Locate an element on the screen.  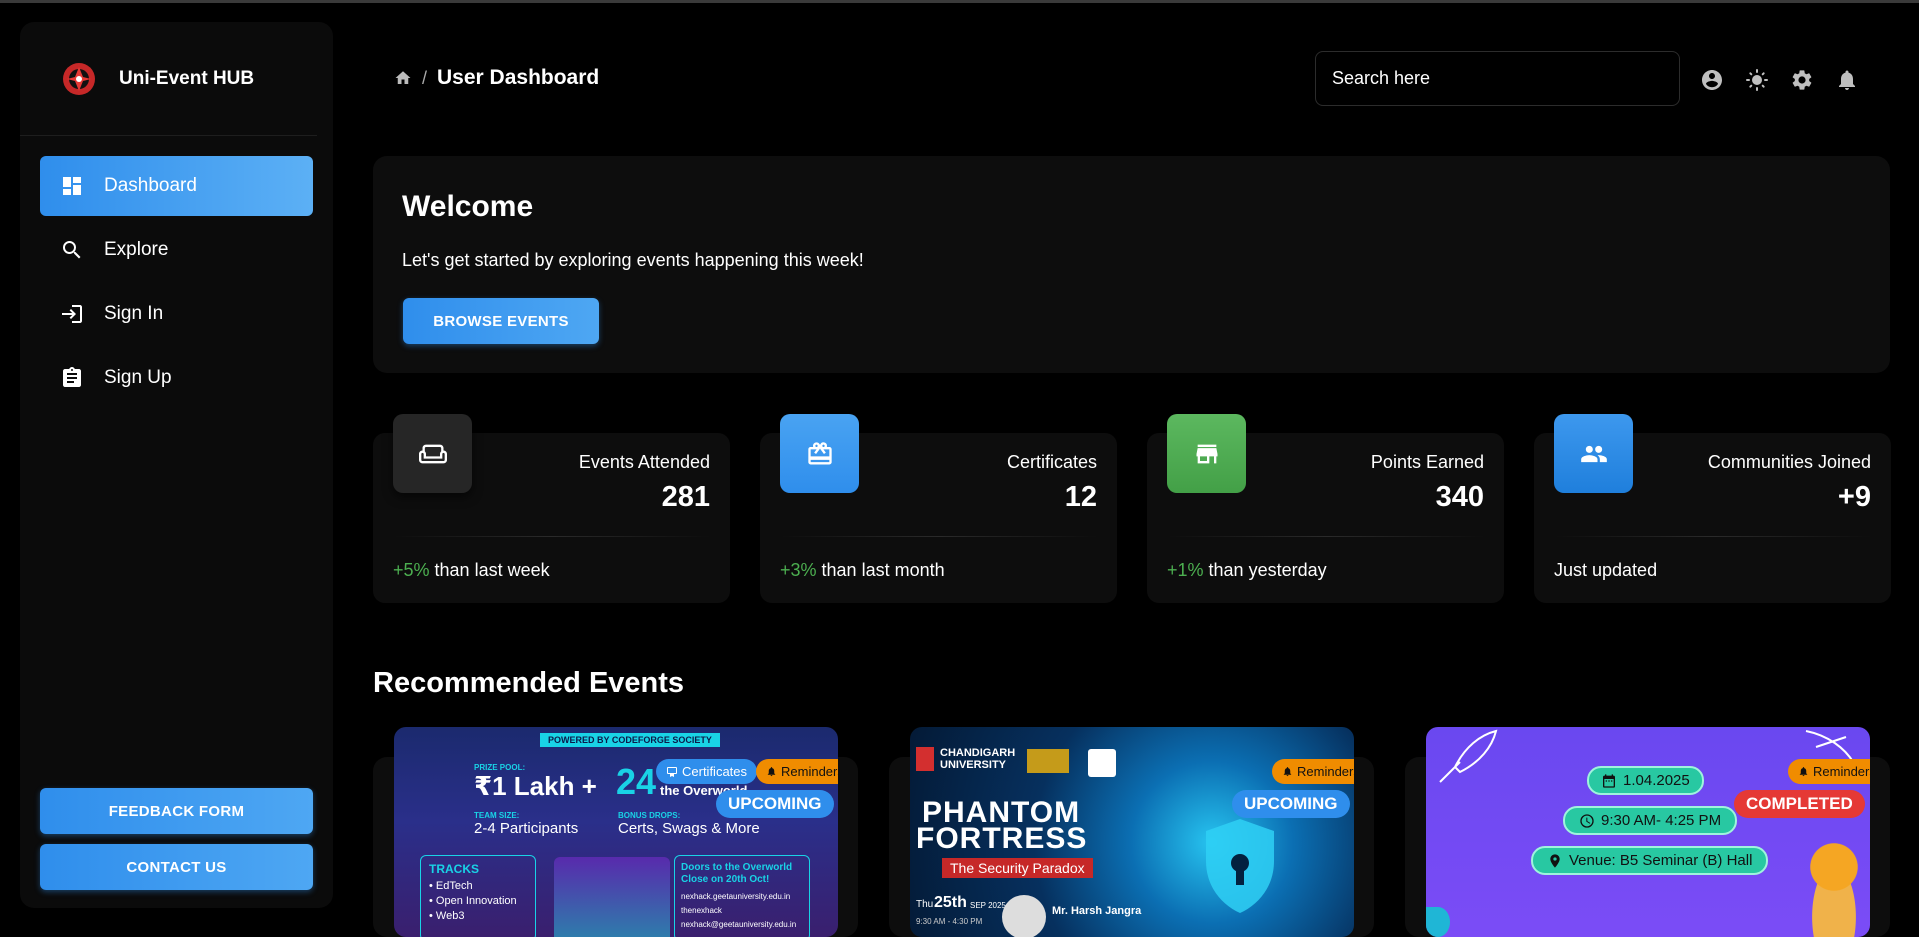
recommended-events-title: Recommended Events is located at coordinates (529, 683).